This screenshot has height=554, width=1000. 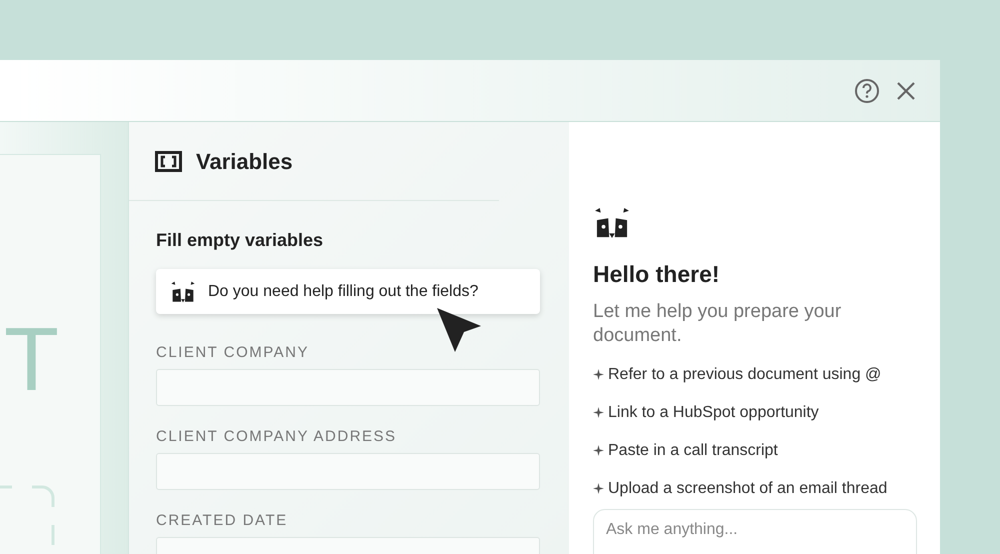 I want to click on field-label: CLIENT COMPANY, so click(x=233, y=352).